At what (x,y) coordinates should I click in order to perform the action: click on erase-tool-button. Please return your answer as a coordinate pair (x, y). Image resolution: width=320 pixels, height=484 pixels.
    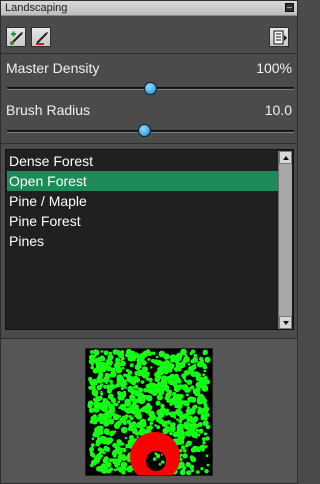
    Looking at the image, I should click on (41, 37).